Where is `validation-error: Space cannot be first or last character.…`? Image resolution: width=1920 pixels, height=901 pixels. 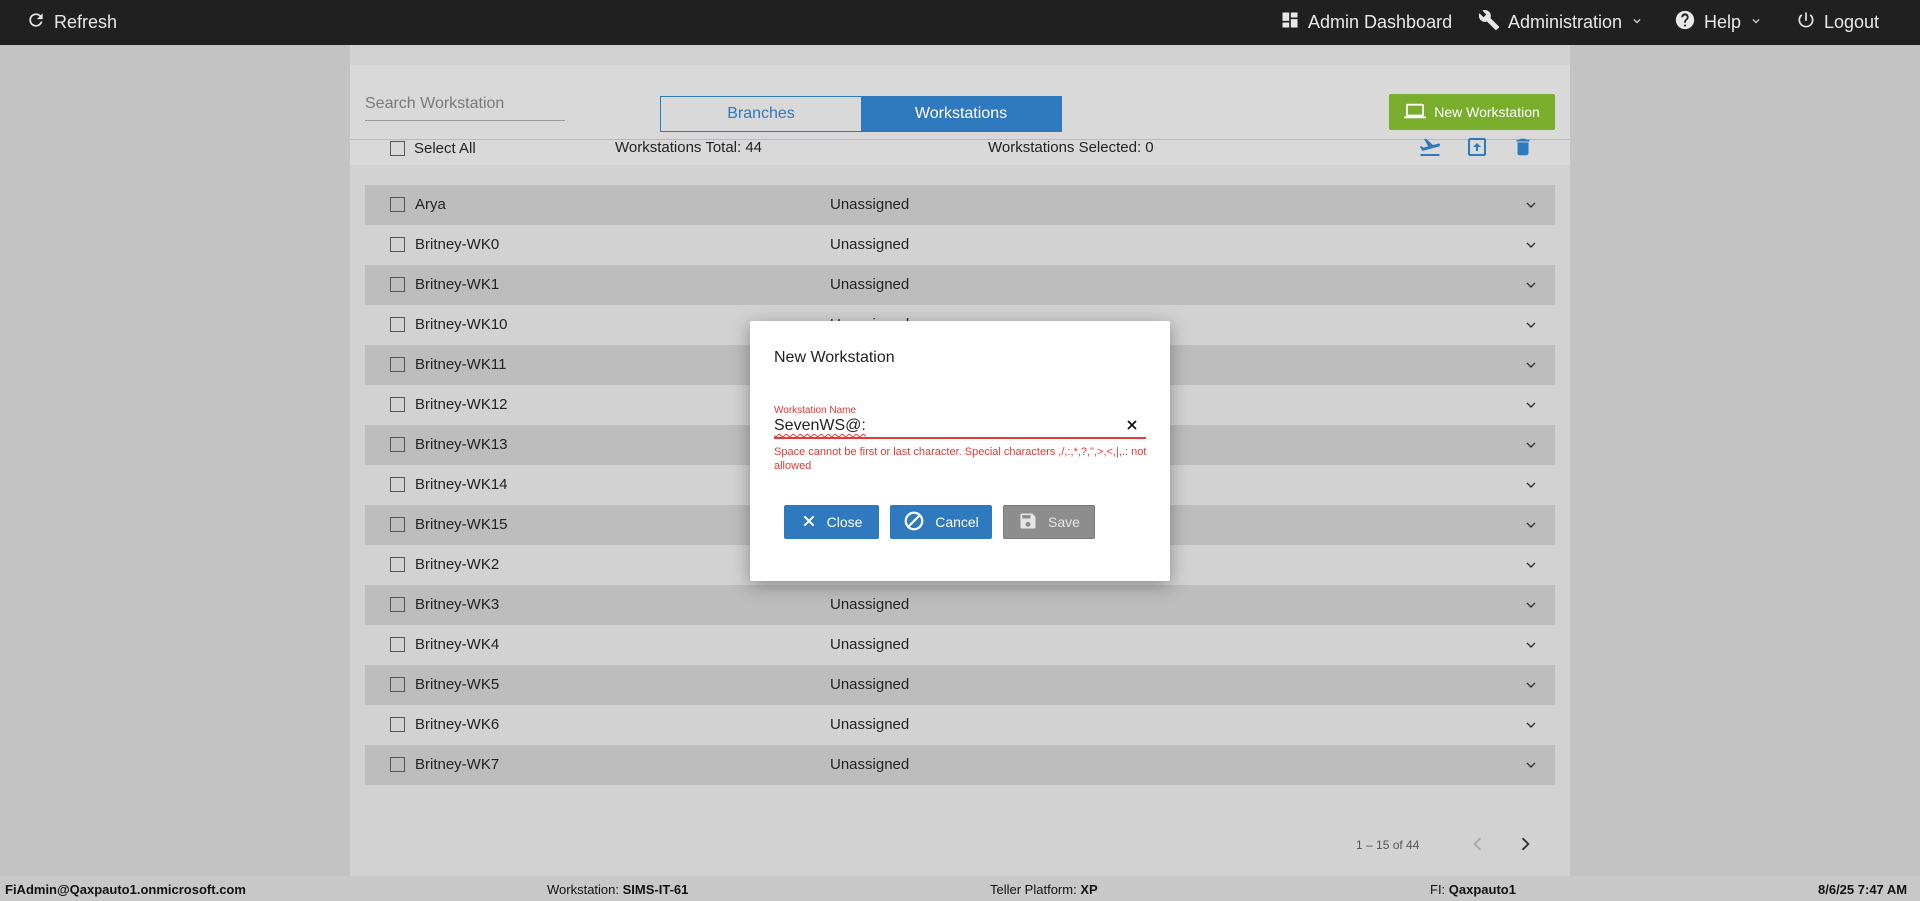 validation-error: Space cannot be first or last character.… is located at coordinates (960, 459).